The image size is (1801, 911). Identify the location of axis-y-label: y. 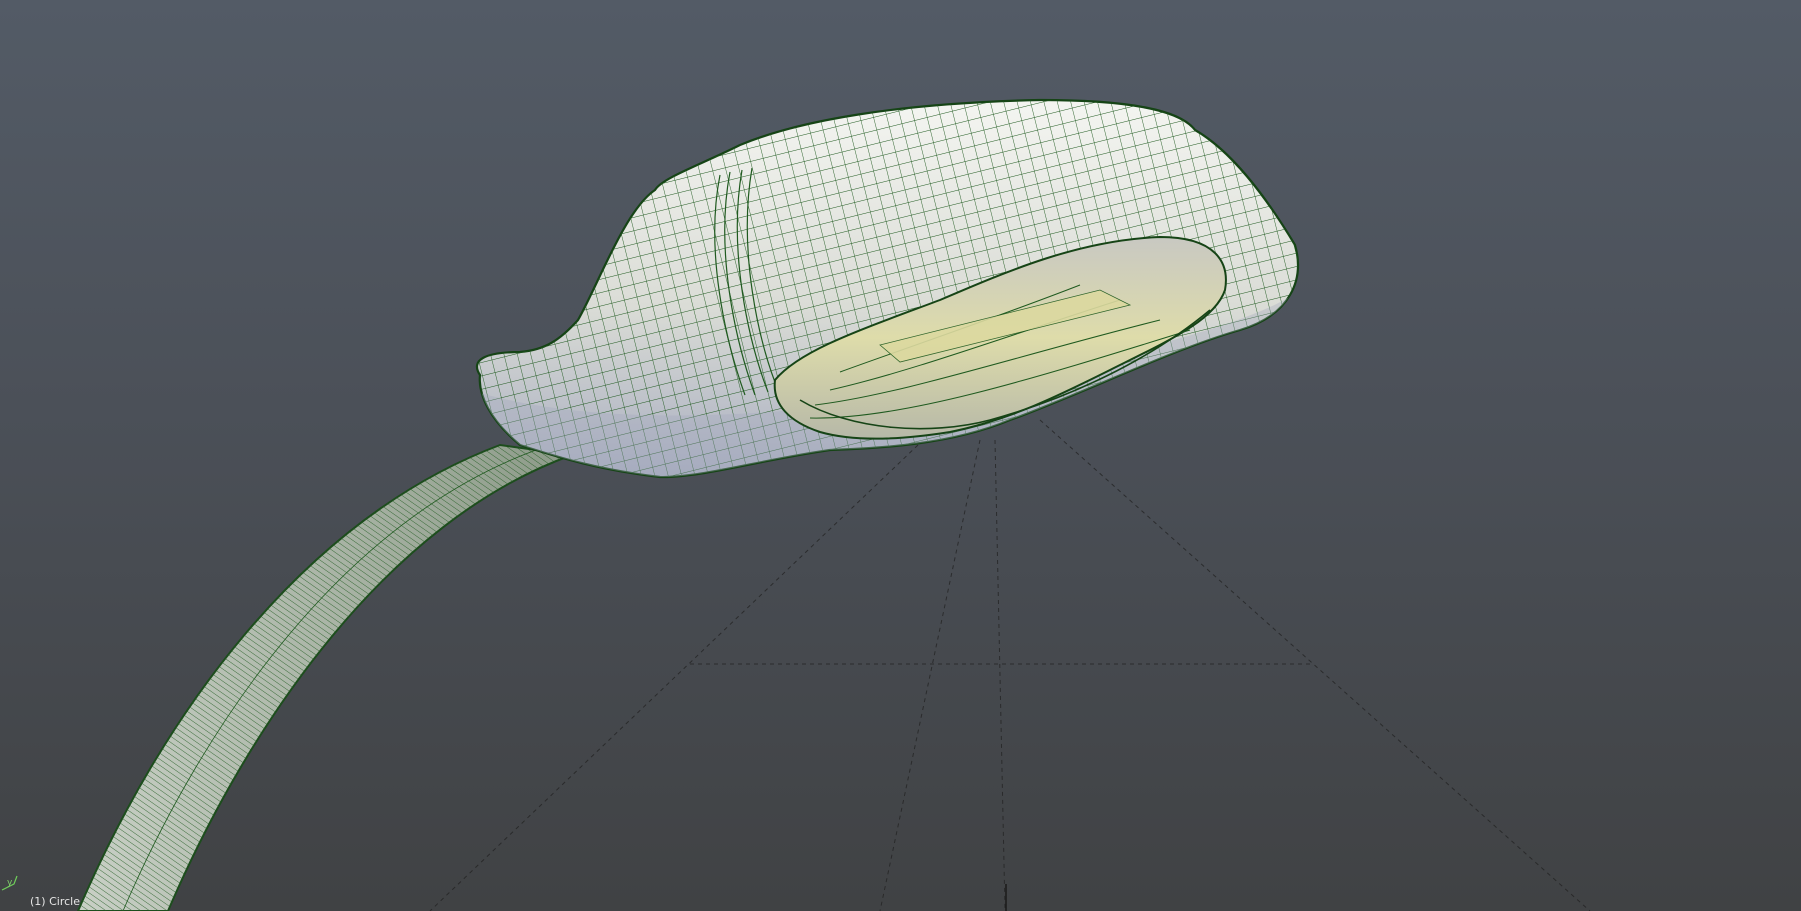
(10, 883).